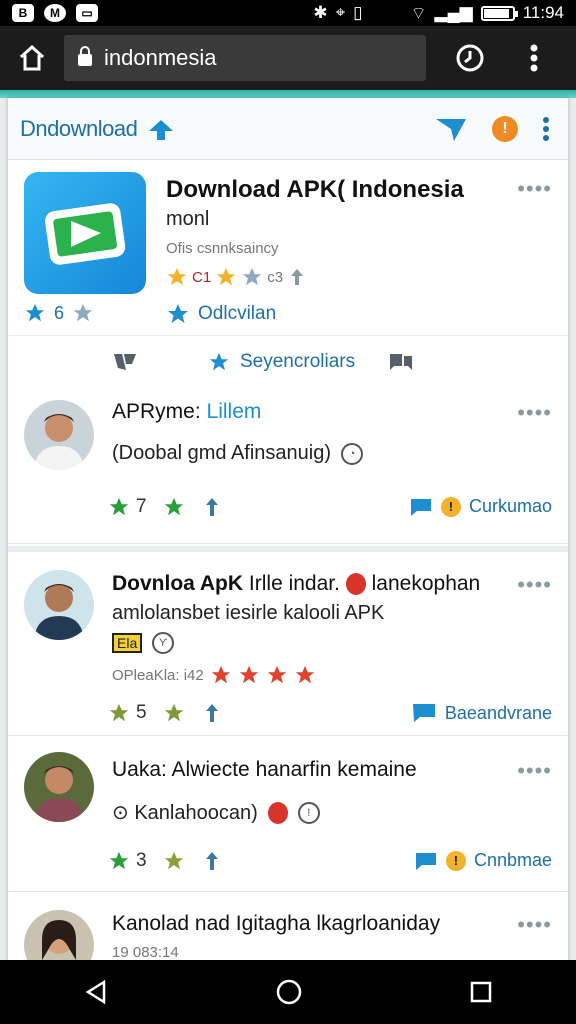  What do you see at coordinates (499, 13) in the screenshot?
I see `battery-icon` at bounding box center [499, 13].